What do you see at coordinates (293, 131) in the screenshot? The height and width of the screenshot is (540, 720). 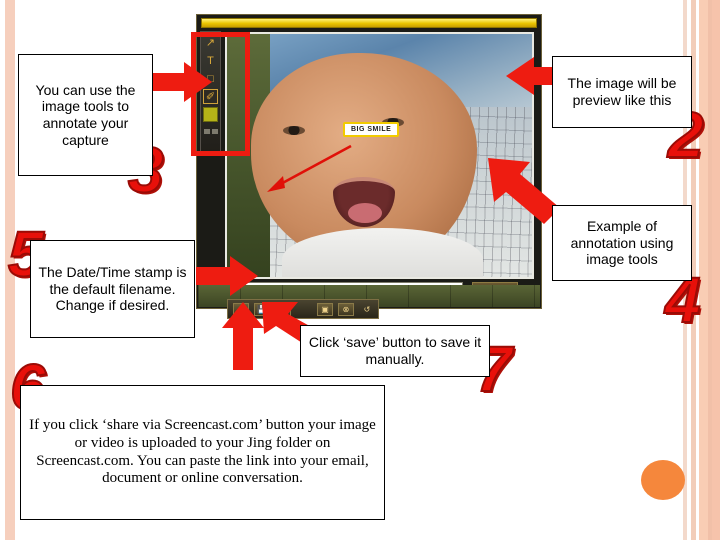 I see `photo-eye-left` at bounding box center [293, 131].